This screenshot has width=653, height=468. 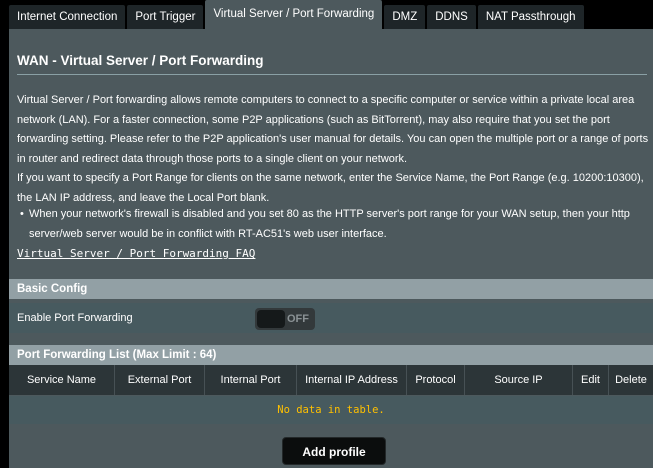 I want to click on enable-port-forwarding-label: Enable Port Forwarding, so click(x=75, y=318).